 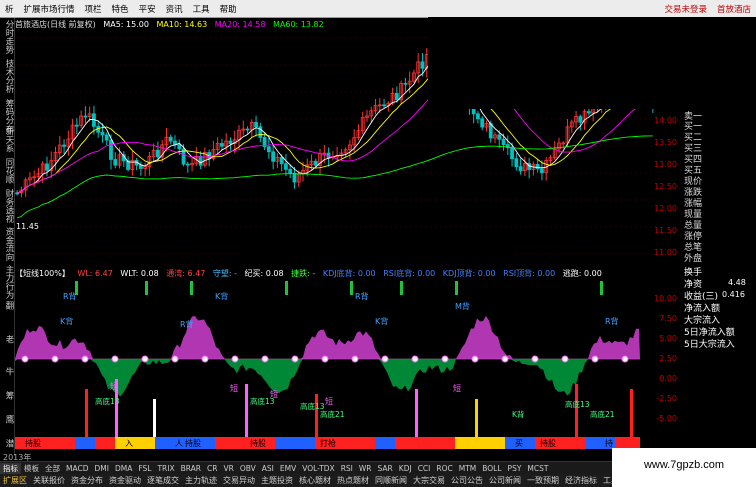 I want to click on indicator-tab: ASI, so click(x=268, y=468).